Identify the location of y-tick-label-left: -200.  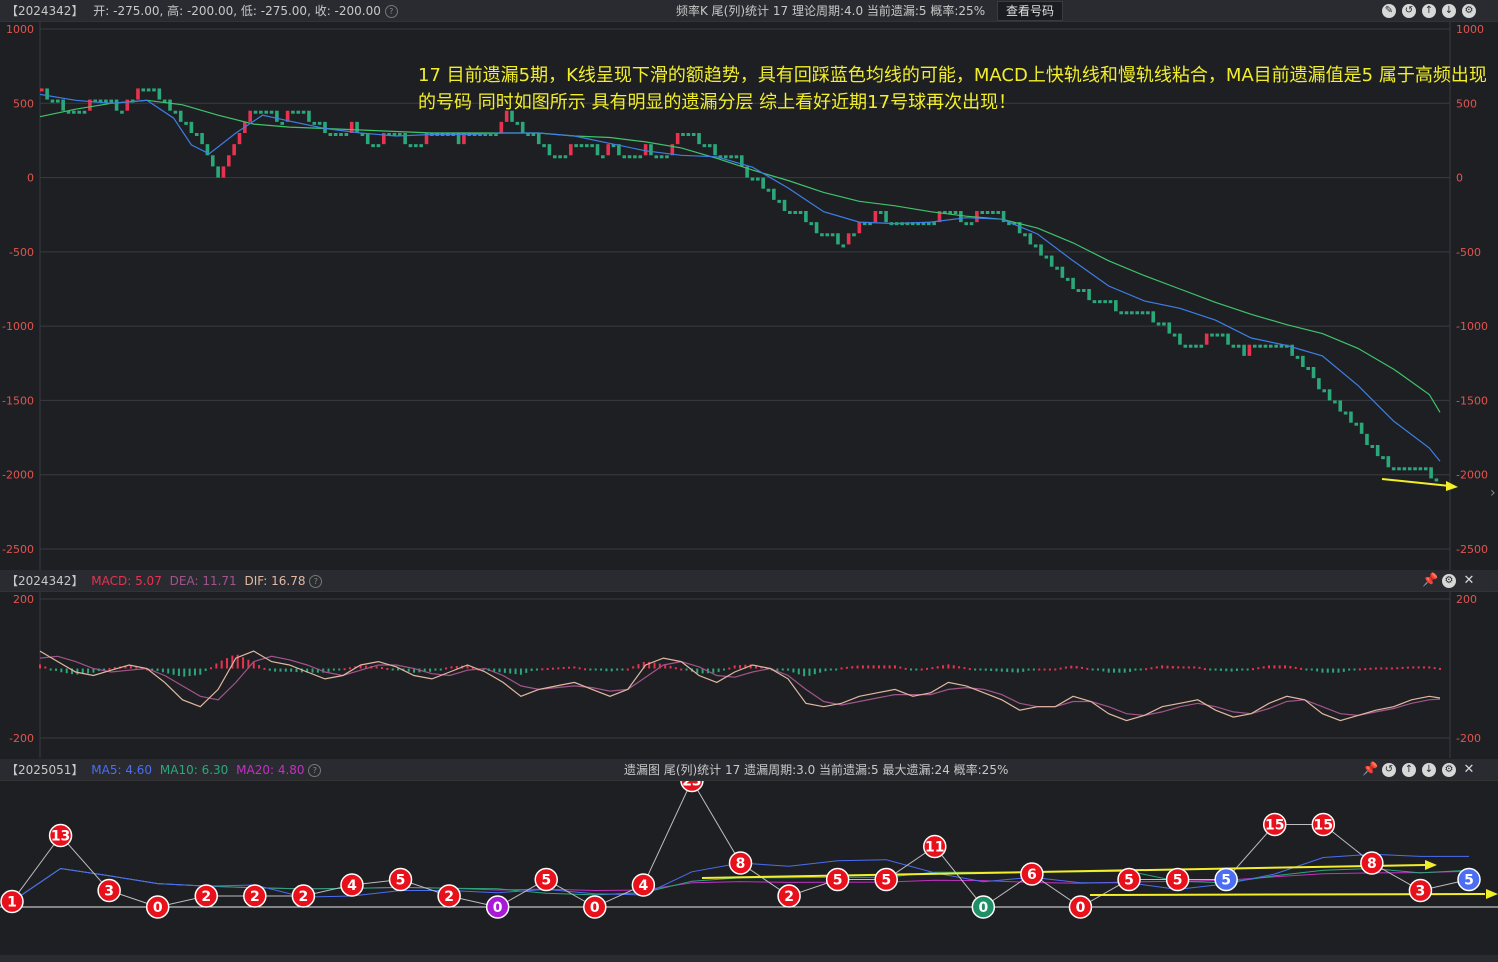
(21, 738).